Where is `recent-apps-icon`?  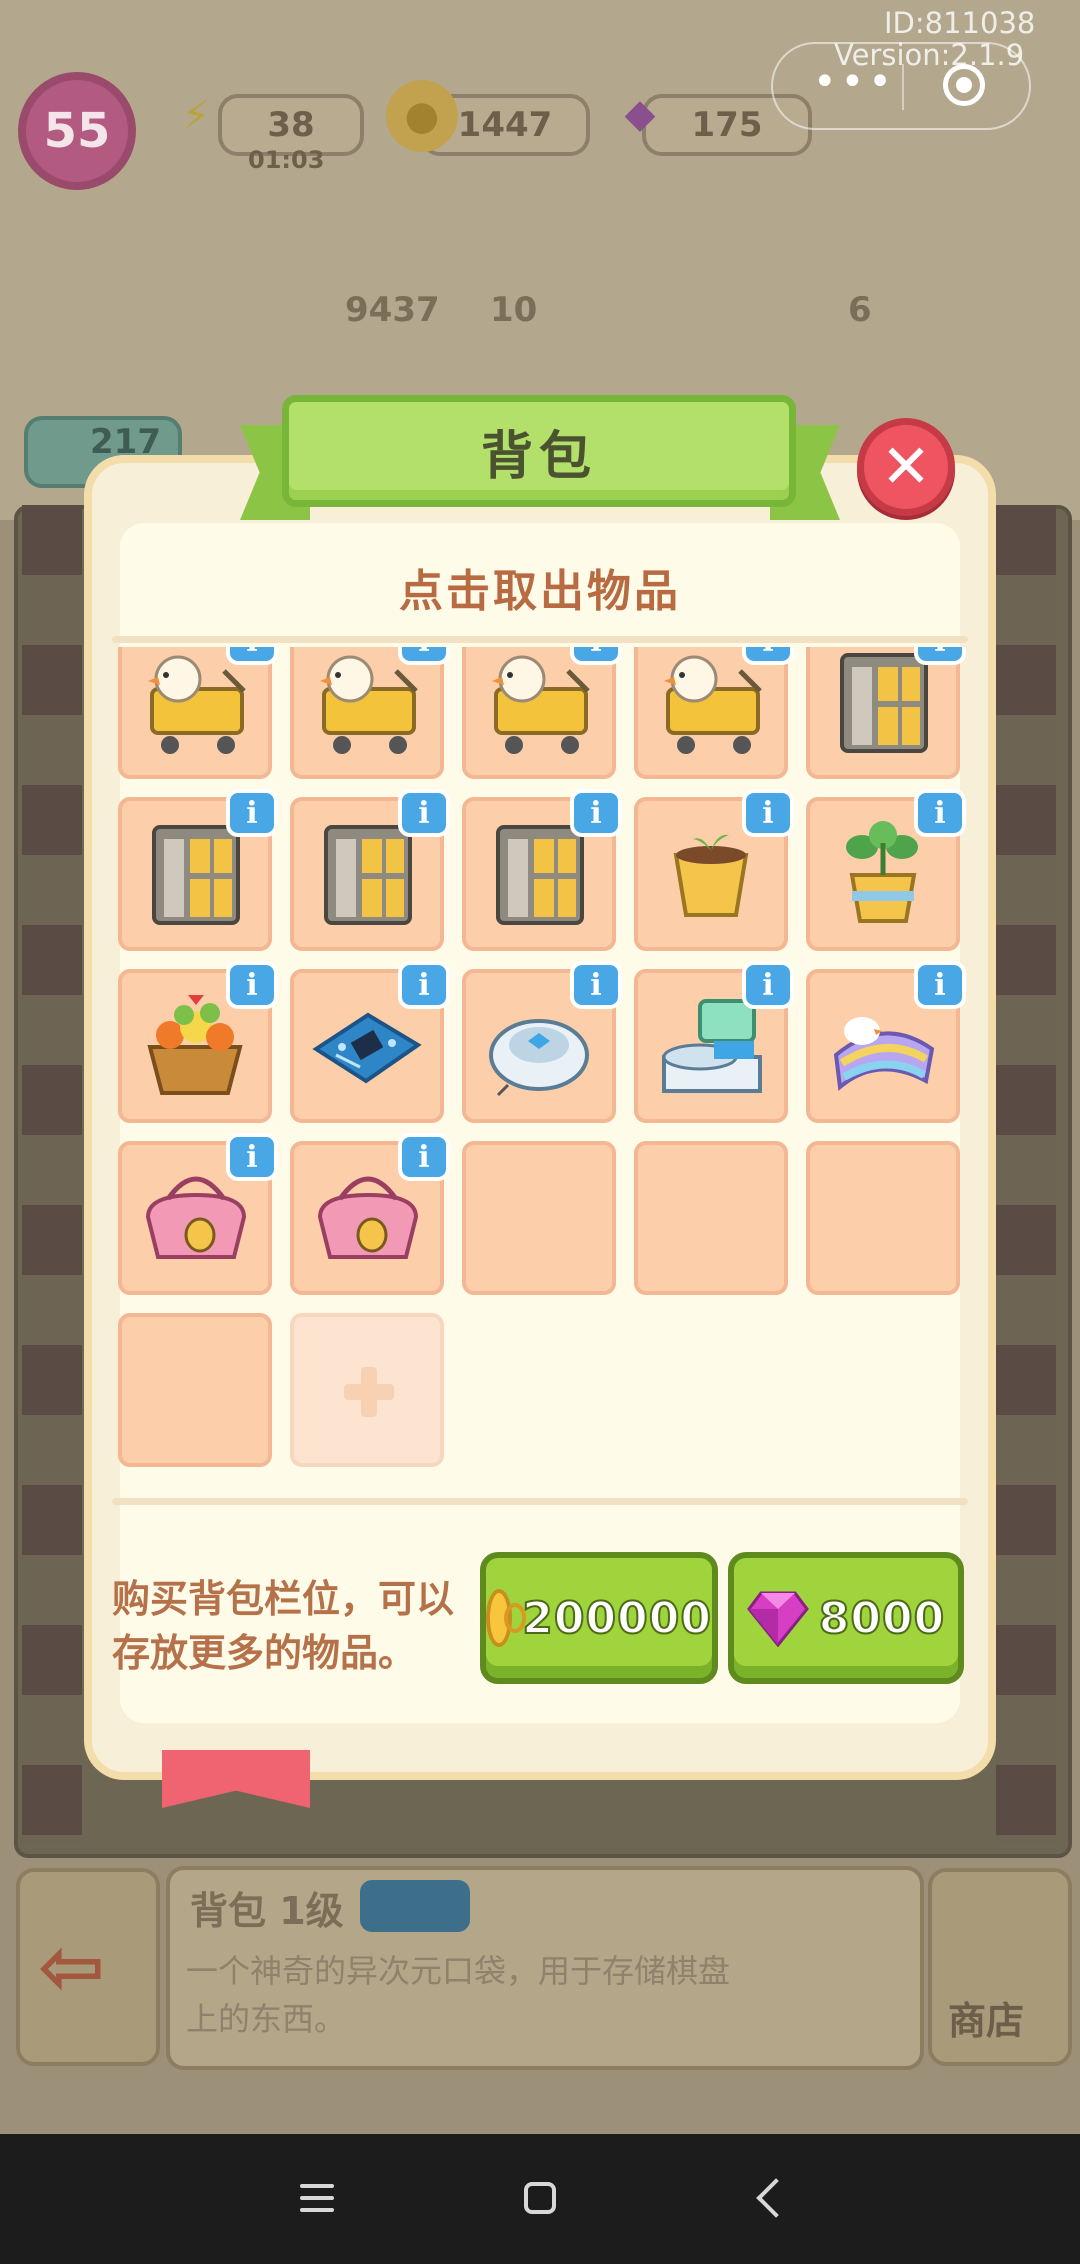 recent-apps-icon is located at coordinates (317, 2198).